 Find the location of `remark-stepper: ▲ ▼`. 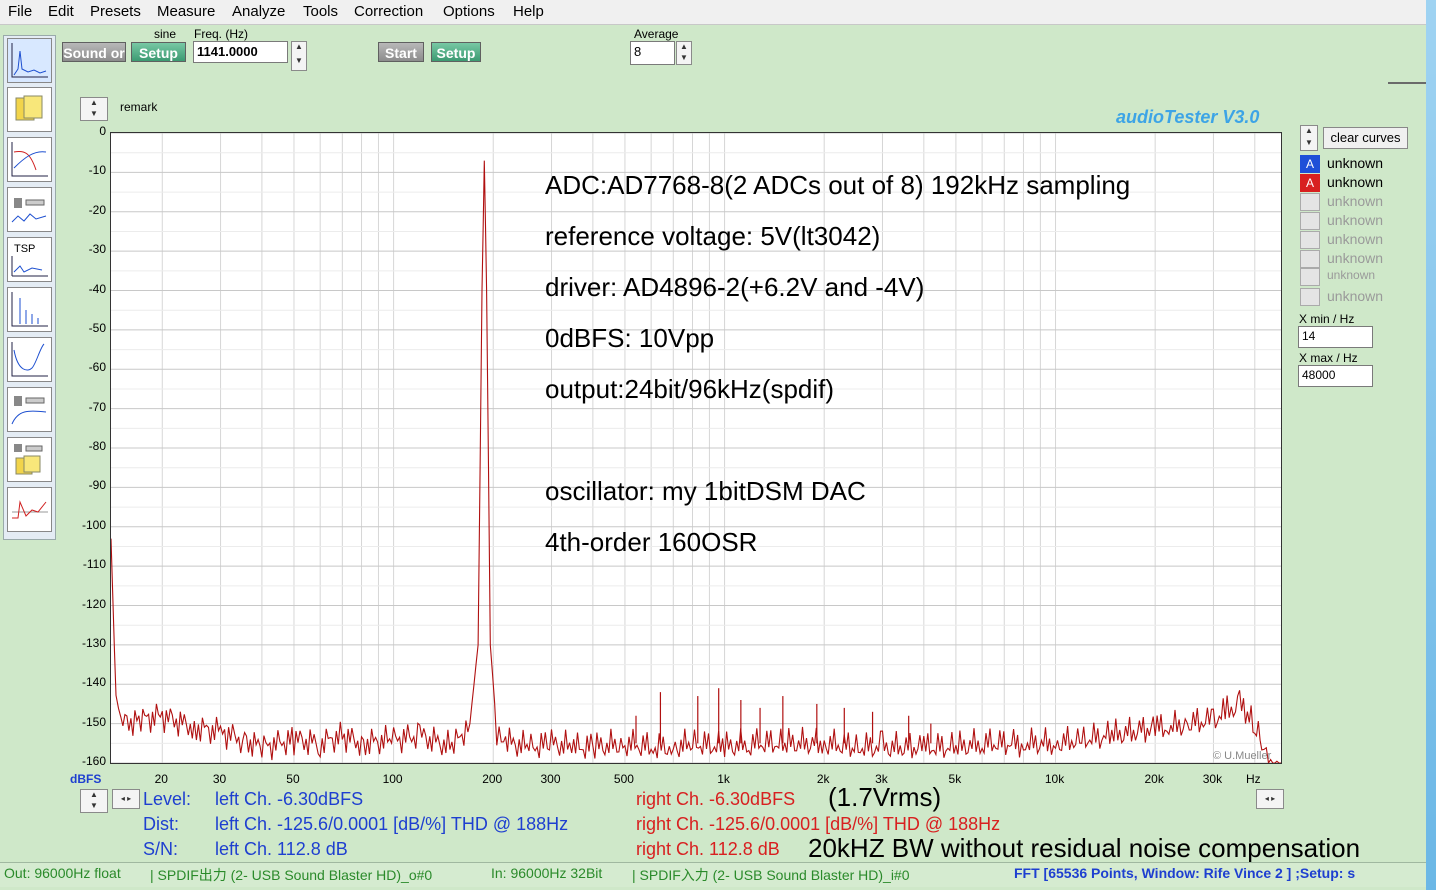

remark-stepper: ▲ ▼ is located at coordinates (94, 109).